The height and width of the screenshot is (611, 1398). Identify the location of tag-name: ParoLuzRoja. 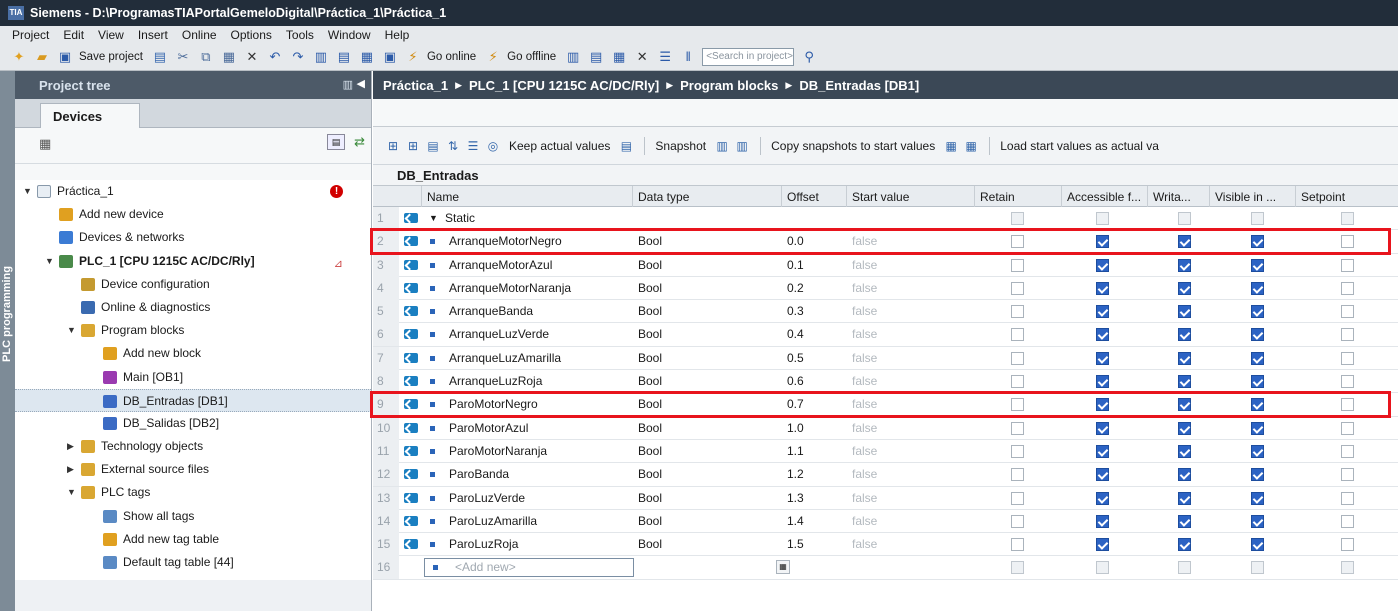
(483, 544).